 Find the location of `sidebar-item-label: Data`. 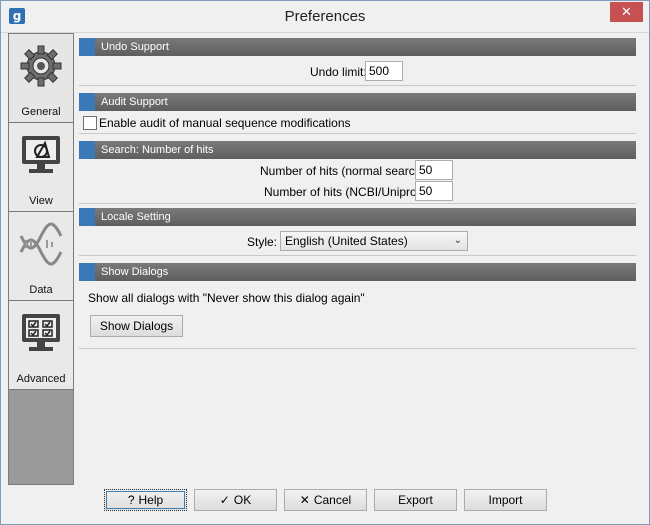

sidebar-item-label: Data is located at coordinates (41, 290).